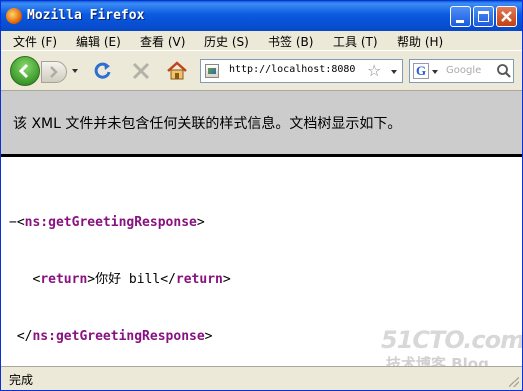 The width and height of the screenshot is (523, 391). What do you see at coordinates (64, 279) in the screenshot?
I see `xml-child-open-tag: return` at bounding box center [64, 279].